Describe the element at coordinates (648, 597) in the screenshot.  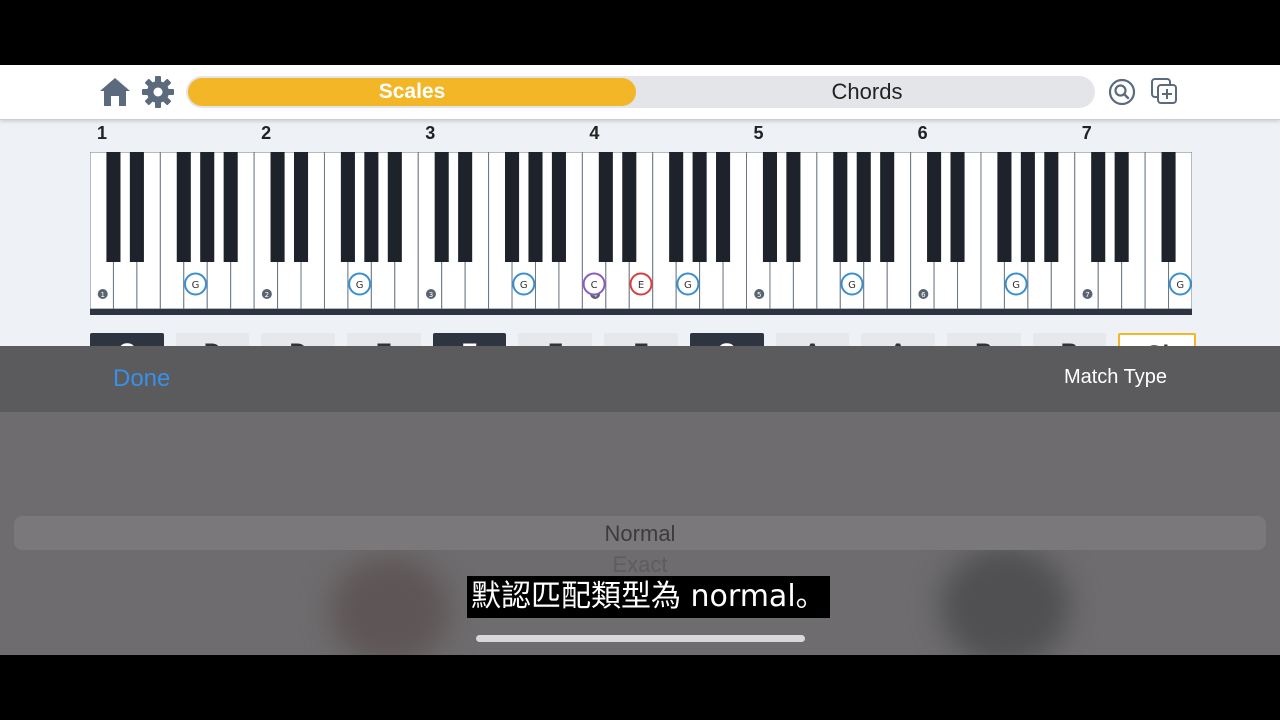
I see `subtitle-caption: 默認匹配類型為 normal。` at that location.